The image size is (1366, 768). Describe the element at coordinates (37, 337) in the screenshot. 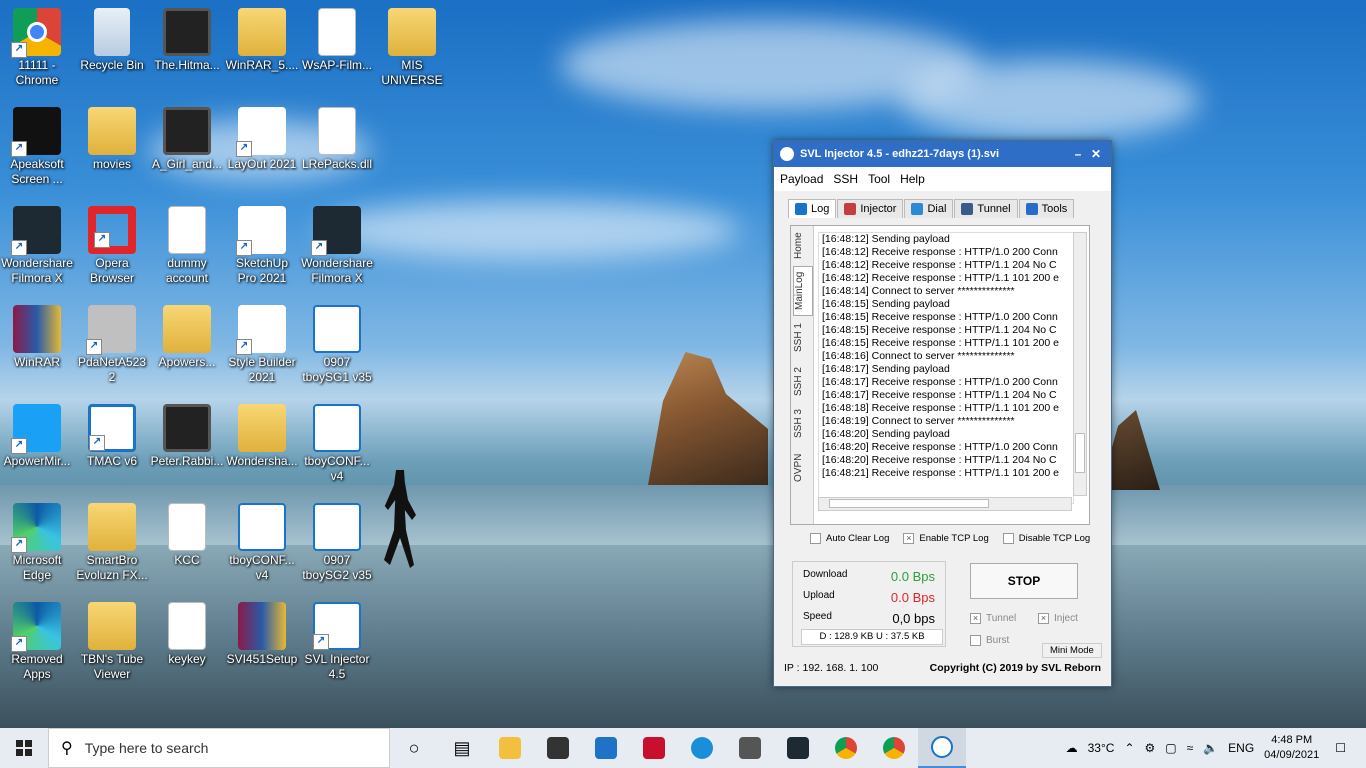

I see `desktop-icon: WinRAR` at that location.